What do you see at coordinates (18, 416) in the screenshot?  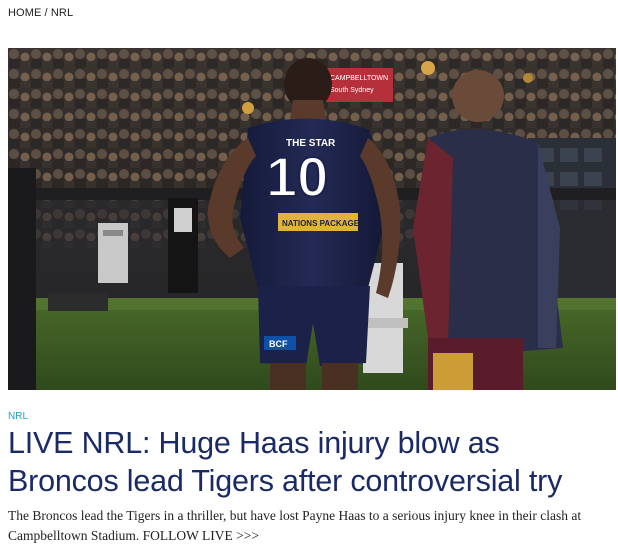 I see `section-tag: NRL` at bounding box center [18, 416].